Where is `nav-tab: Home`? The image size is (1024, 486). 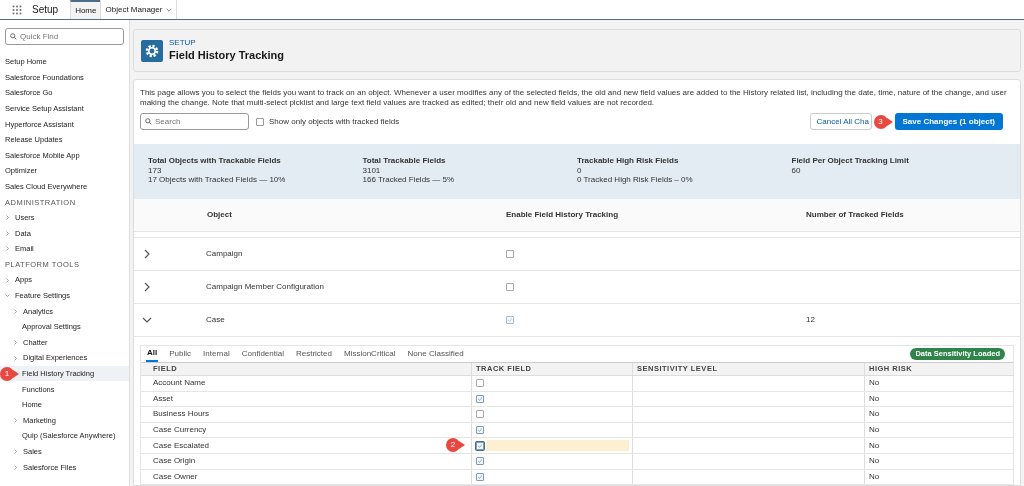 nav-tab: Home is located at coordinates (85, 9).